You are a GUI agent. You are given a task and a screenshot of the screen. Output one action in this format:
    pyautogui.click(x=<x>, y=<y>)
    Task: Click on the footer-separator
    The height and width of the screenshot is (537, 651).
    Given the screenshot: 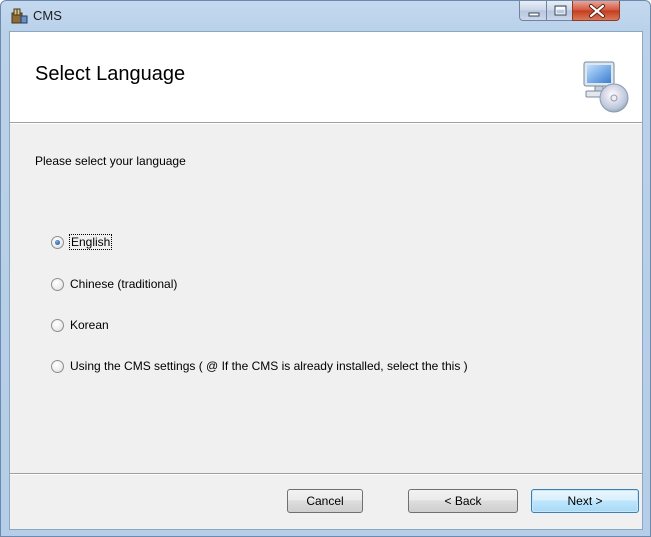 What is the action you would take?
    pyautogui.click(x=326, y=474)
    